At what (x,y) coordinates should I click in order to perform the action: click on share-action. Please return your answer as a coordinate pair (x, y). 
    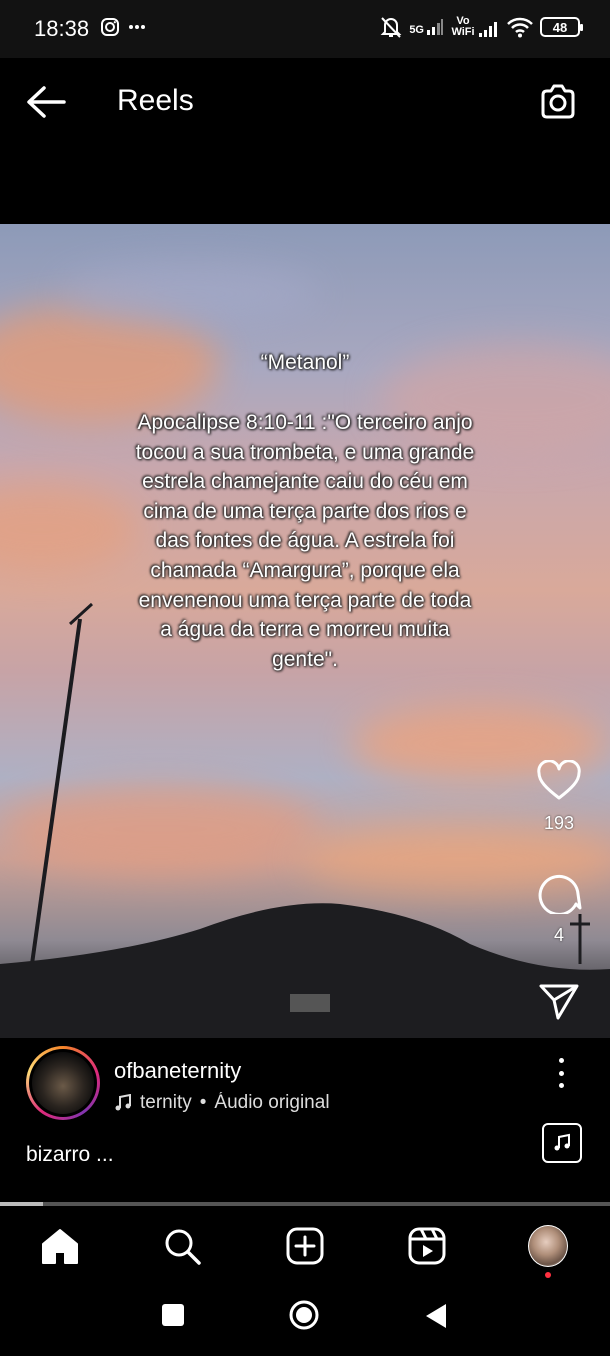
    Looking at the image, I should click on (559, 1004).